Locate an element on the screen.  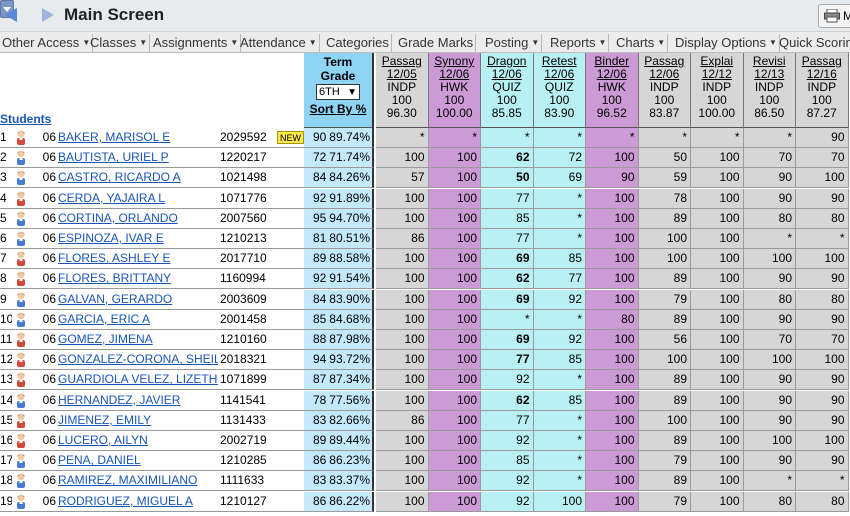
assignment-header: Dragon 12/06 QUIZ 100 85.85 is located at coordinates (507, 90).